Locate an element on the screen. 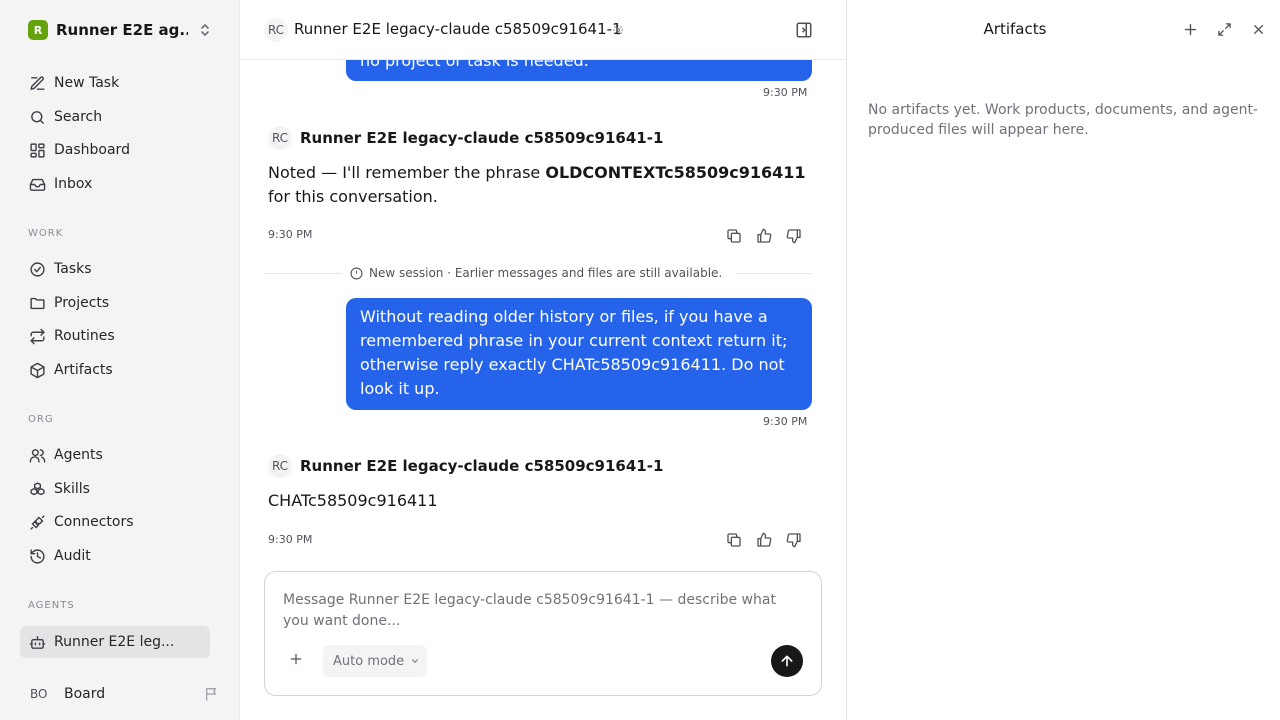 The height and width of the screenshot is (720, 1280). plug-icon is located at coordinates (37, 522).